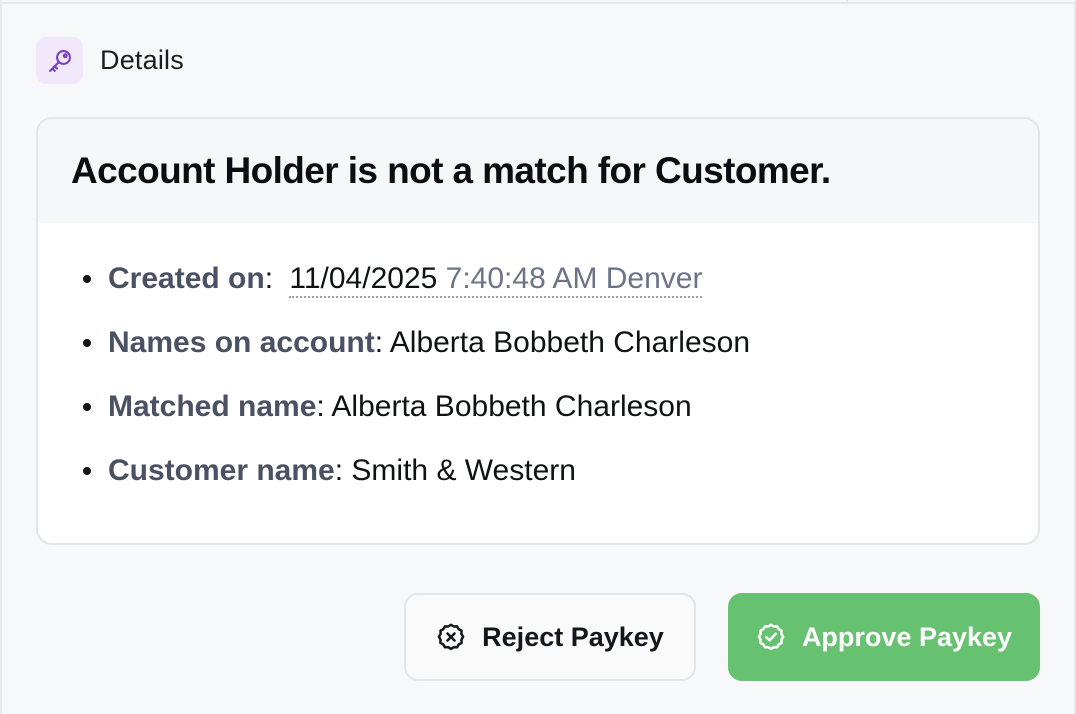  I want to click on detail-matched-name: Matched name: Alberta Bobbeth Charleson, so click(416, 419).